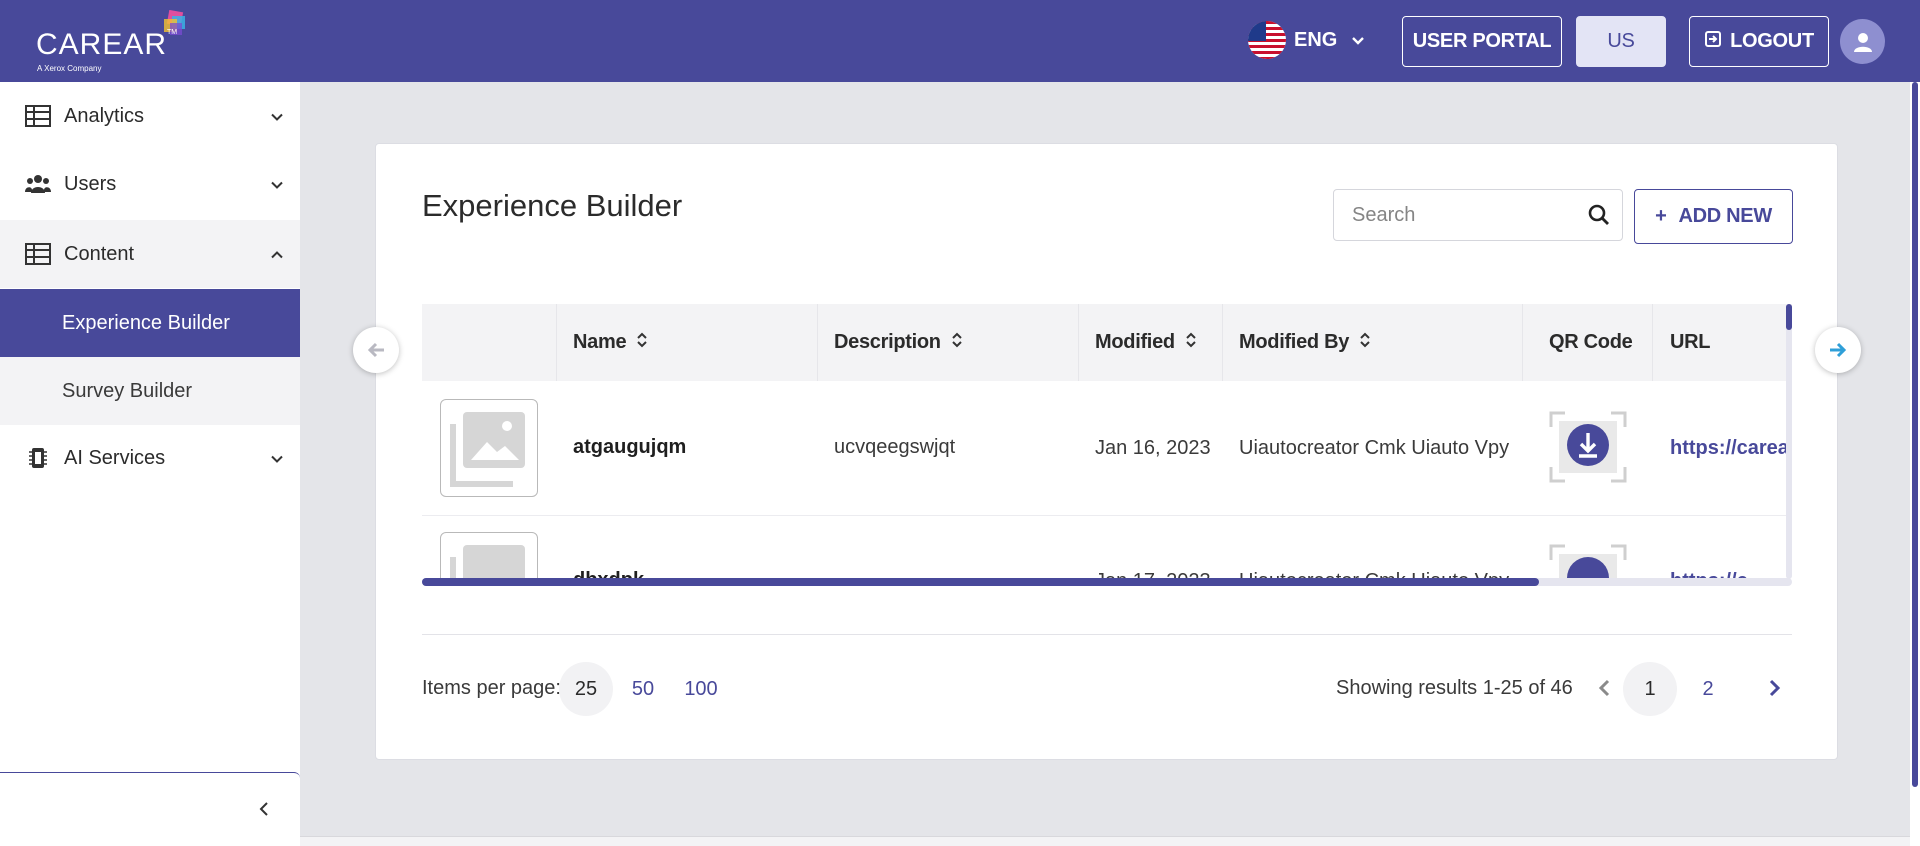 The width and height of the screenshot is (1920, 846). What do you see at coordinates (1789, 441) in the screenshot?
I see `table-vertical-scrollbar` at bounding box center [1789, 441].